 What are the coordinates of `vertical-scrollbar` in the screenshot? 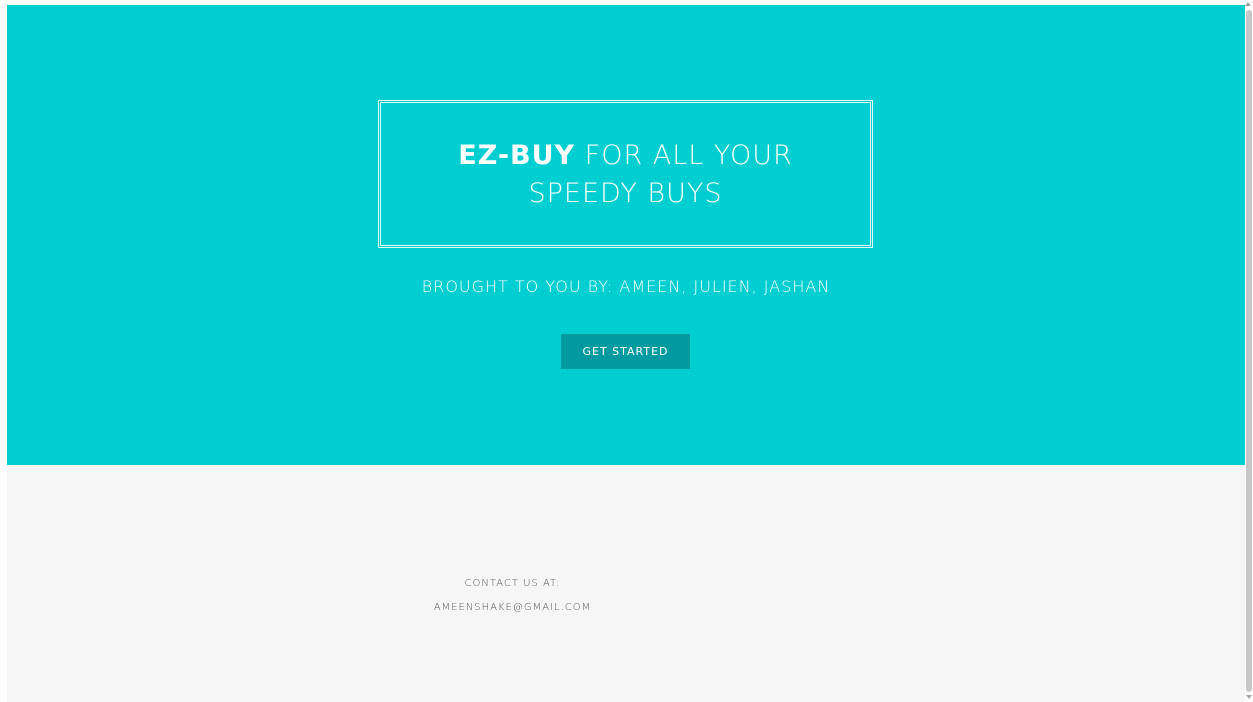 It's located at (1249, 351).